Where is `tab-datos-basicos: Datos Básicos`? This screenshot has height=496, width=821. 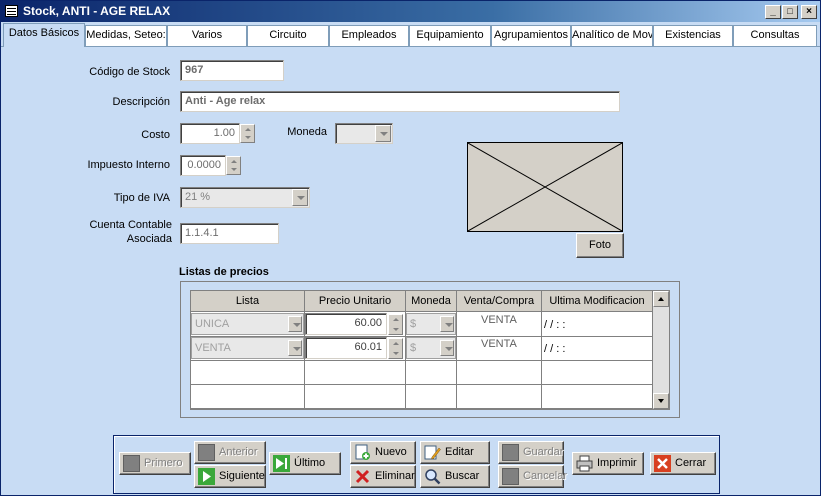 tab-datos-basicos: Datos Básicos is located at coordinates (44, 35).